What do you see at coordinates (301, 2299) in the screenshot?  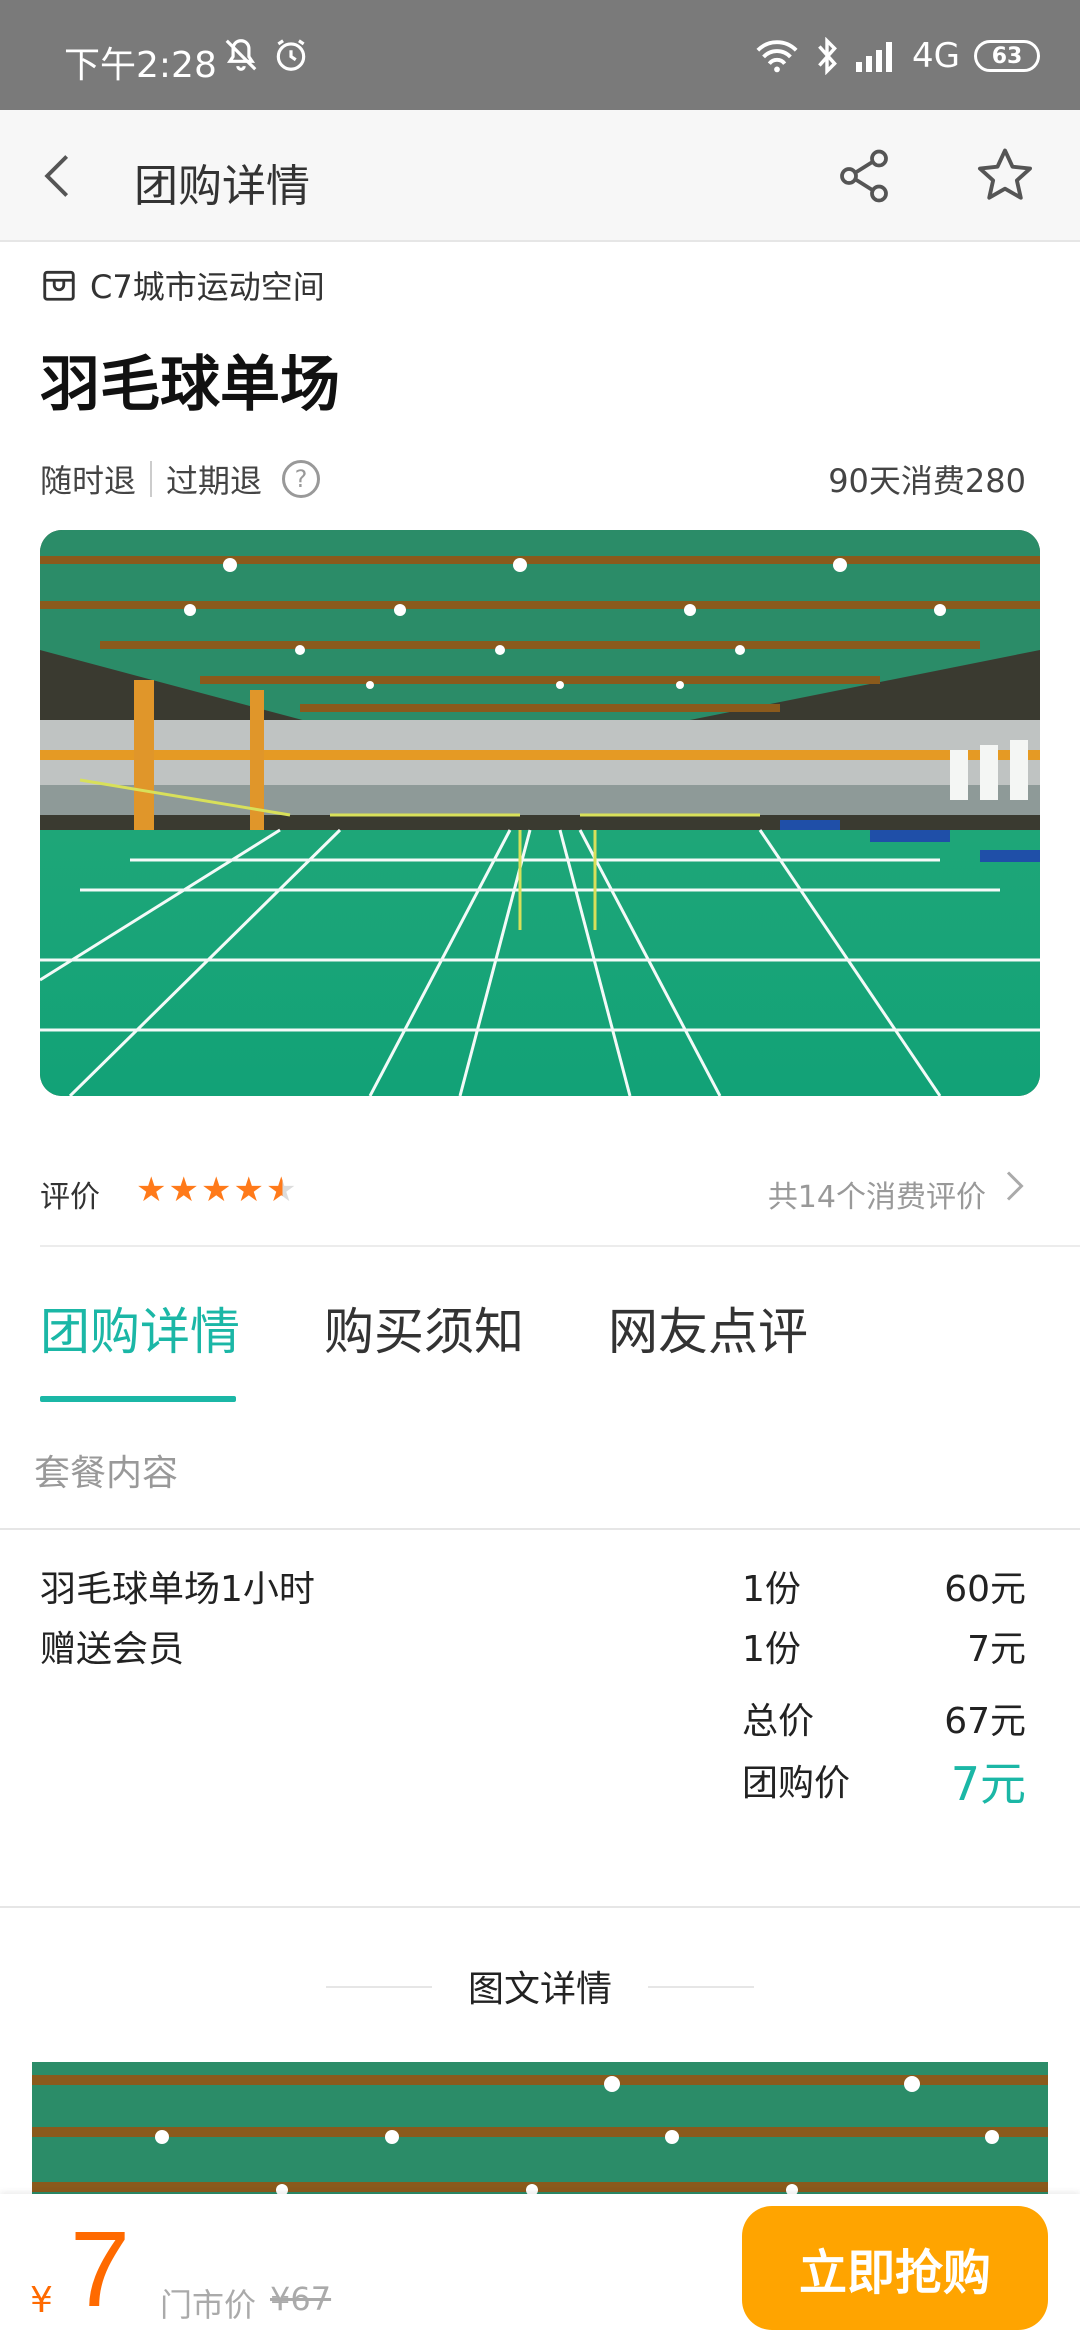 I see `original-price: ¥67` at bounding box center [301, 2299].